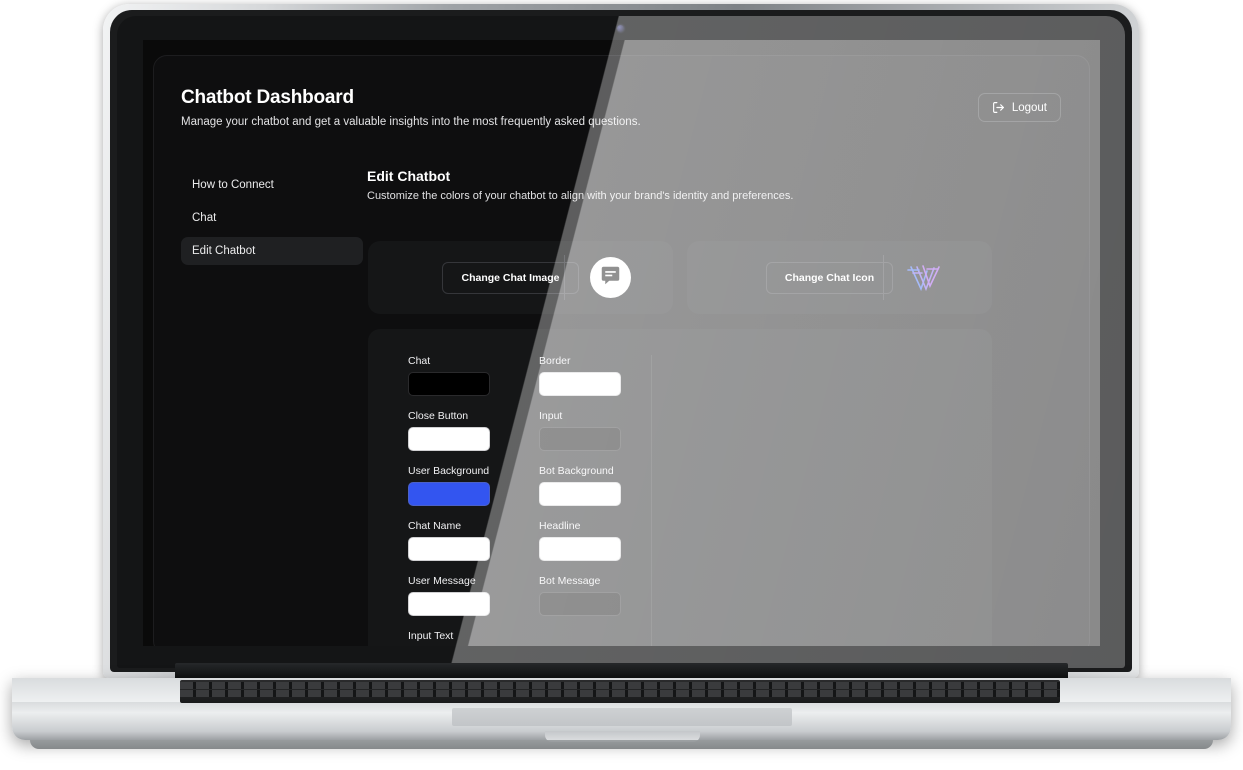 Image resolution: width=1243 pixels, height=770 pixels. Describe the element at coordinates (204, 218) in the screenshot. I see `sidebar-item-label: Chat` at that location.